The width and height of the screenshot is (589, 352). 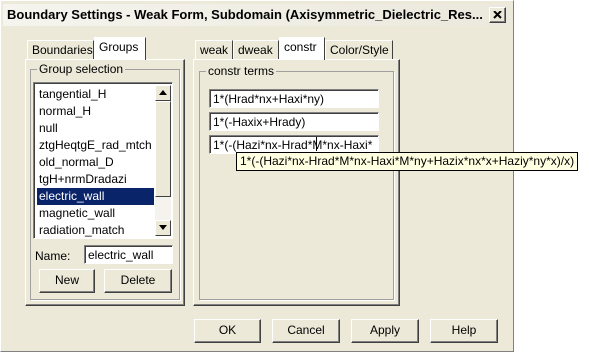 I want to click on tab-weak-label: weak, so click(x=214, y=50).